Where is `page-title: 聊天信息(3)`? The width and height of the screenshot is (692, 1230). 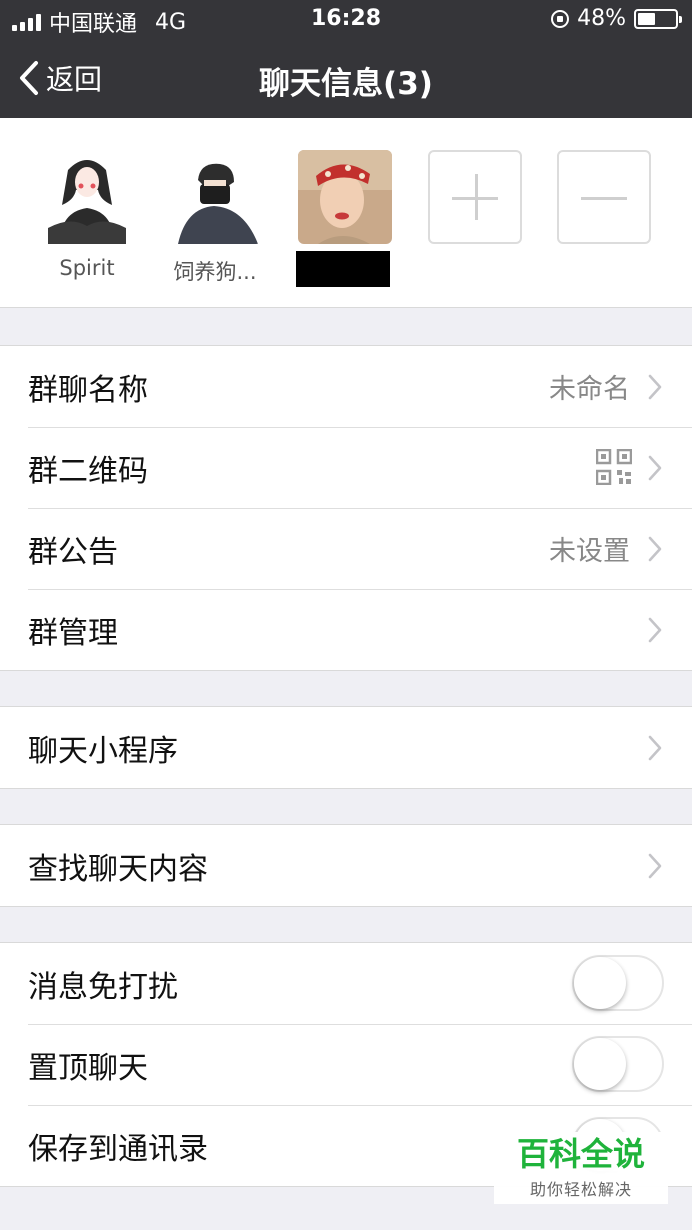
page-title: 聊天信息(3) is located at coordinates (346, 84).